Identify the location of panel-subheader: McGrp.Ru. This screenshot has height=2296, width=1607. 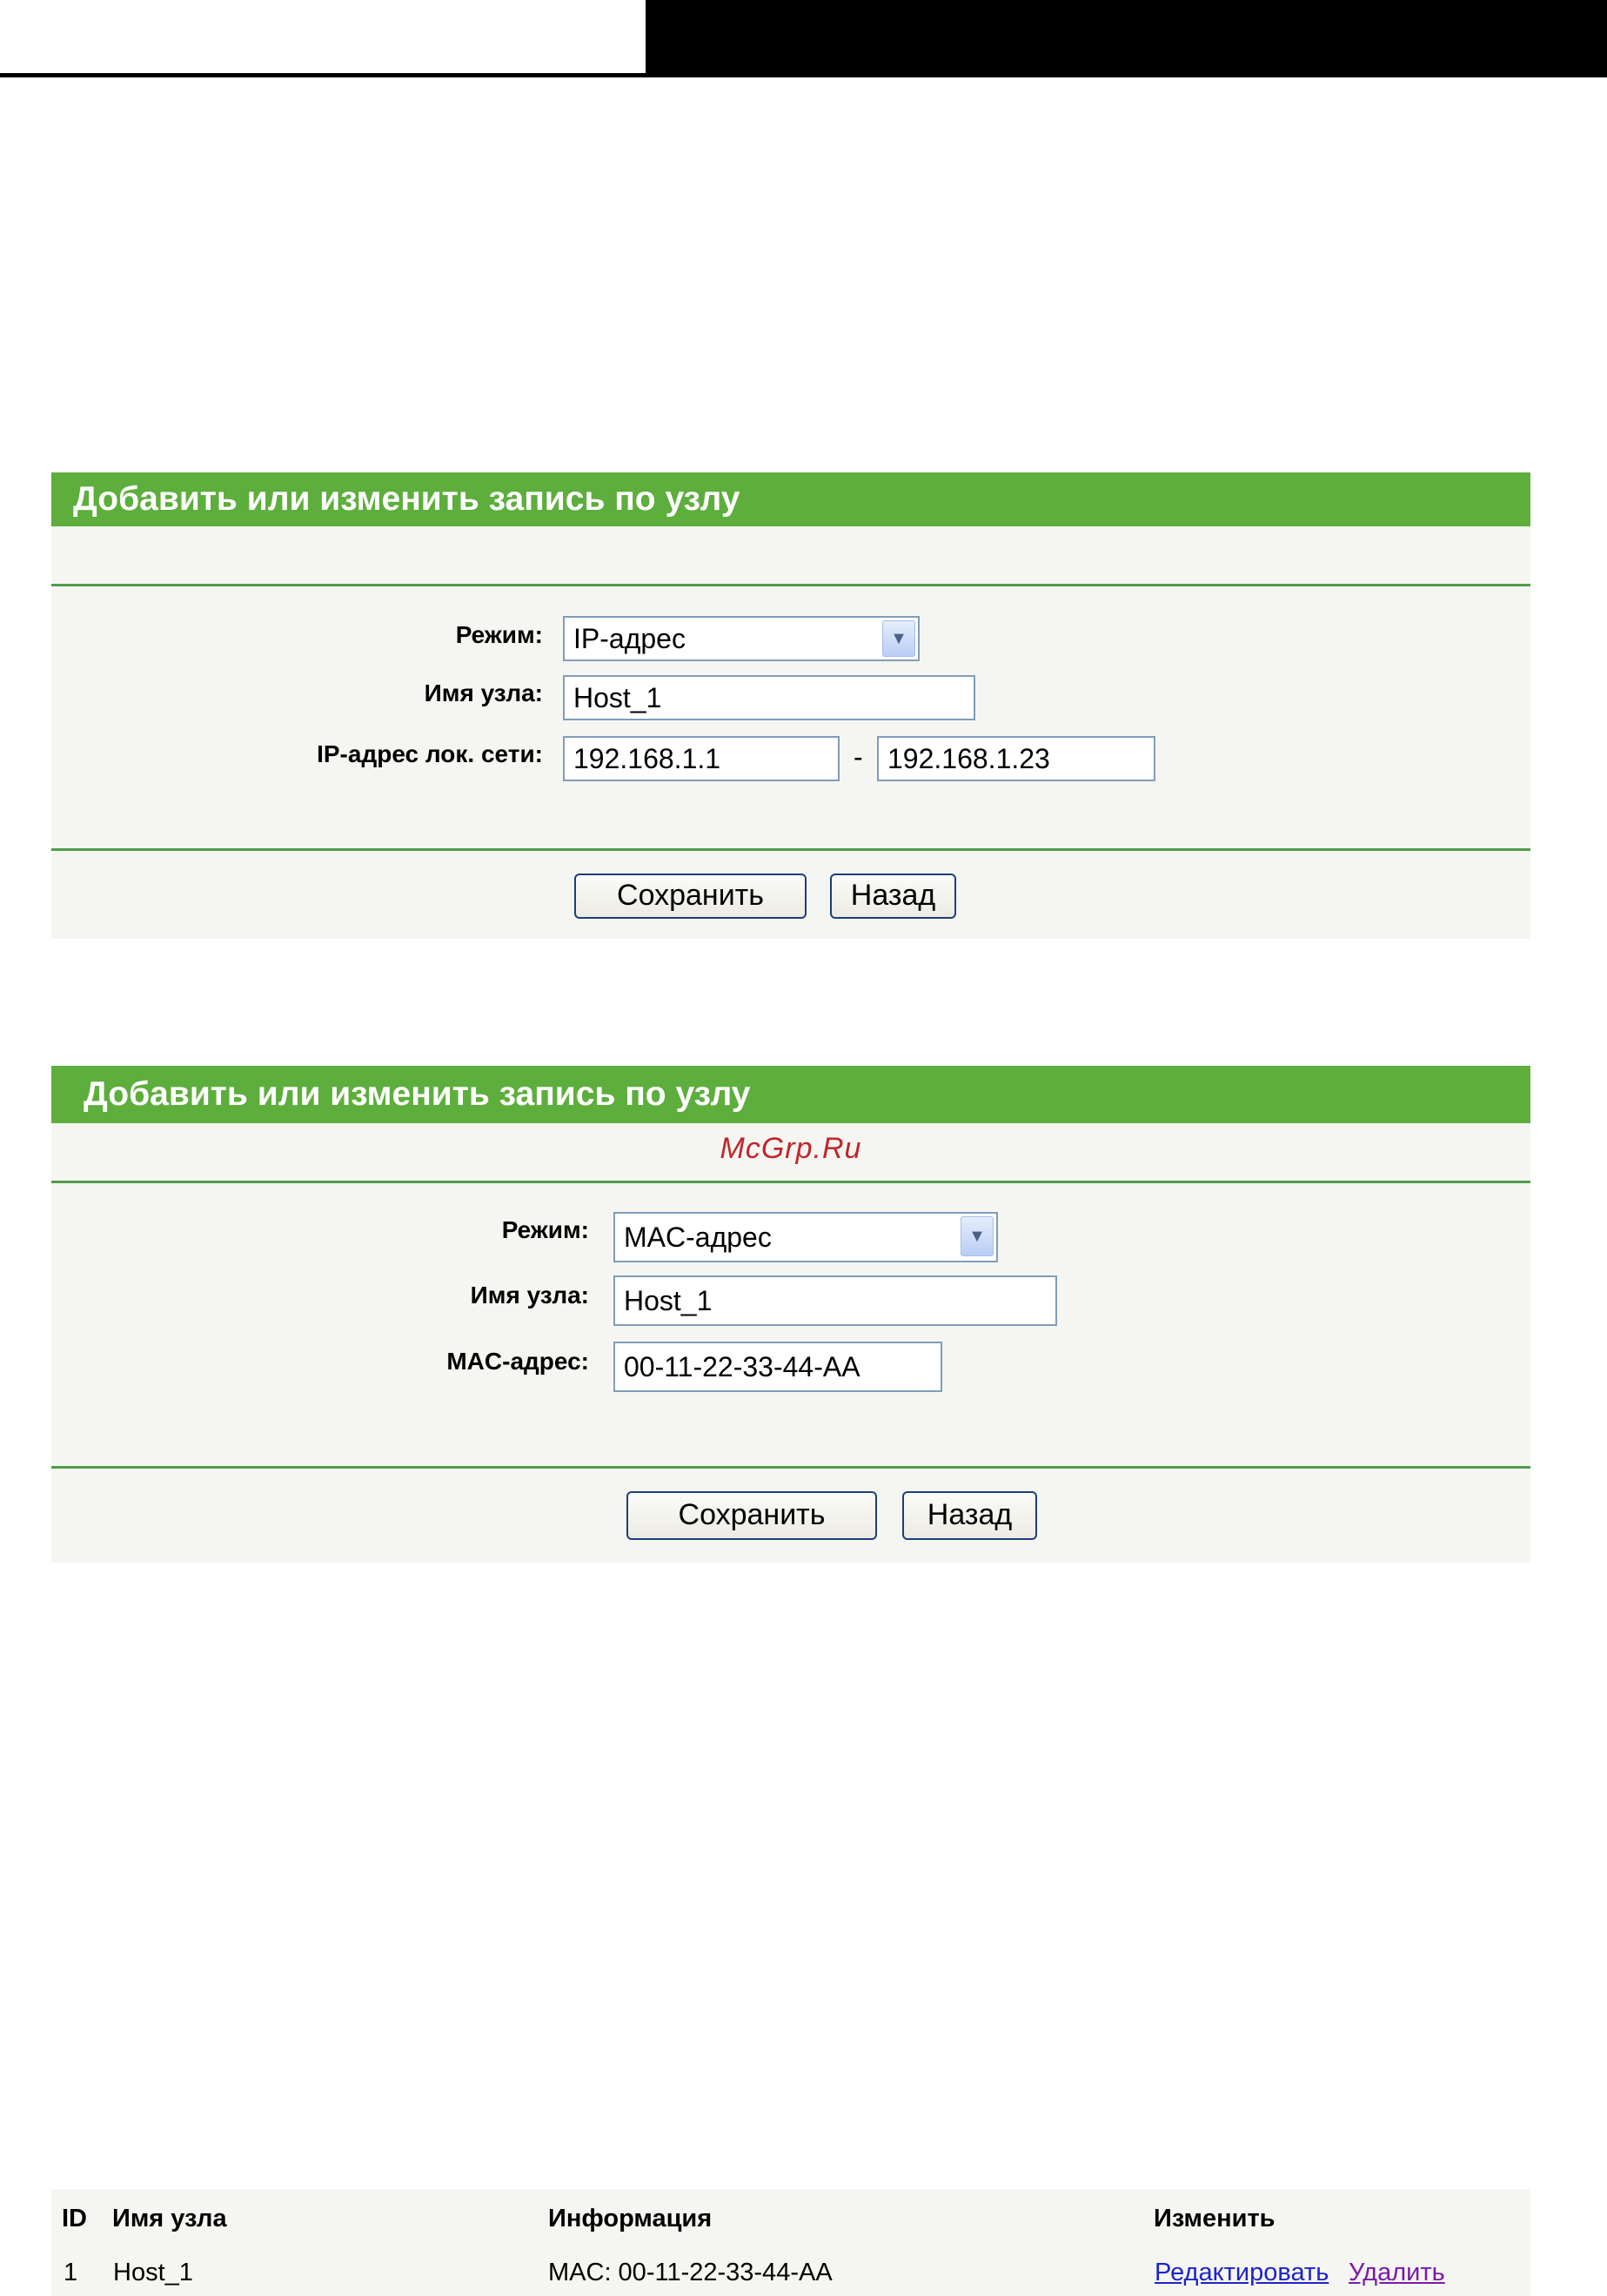
(791, 1152).